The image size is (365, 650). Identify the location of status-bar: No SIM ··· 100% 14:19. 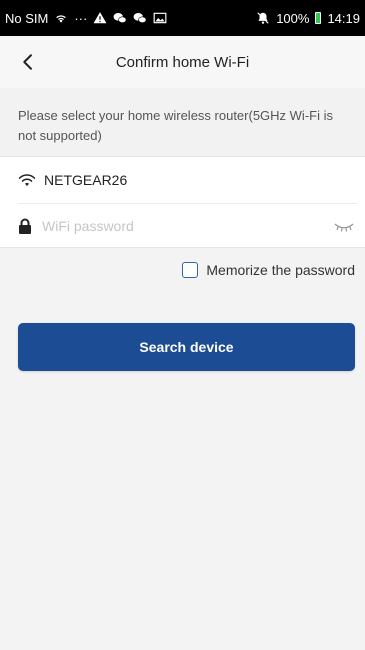
(182, 18).